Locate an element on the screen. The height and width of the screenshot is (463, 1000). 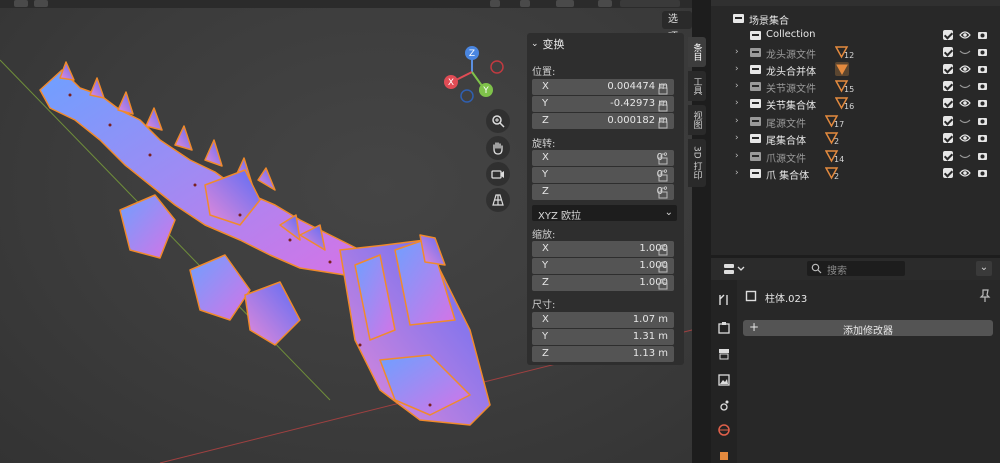
outliner-row: › 爪 集合体 2 is located at coordinates (855, 173).